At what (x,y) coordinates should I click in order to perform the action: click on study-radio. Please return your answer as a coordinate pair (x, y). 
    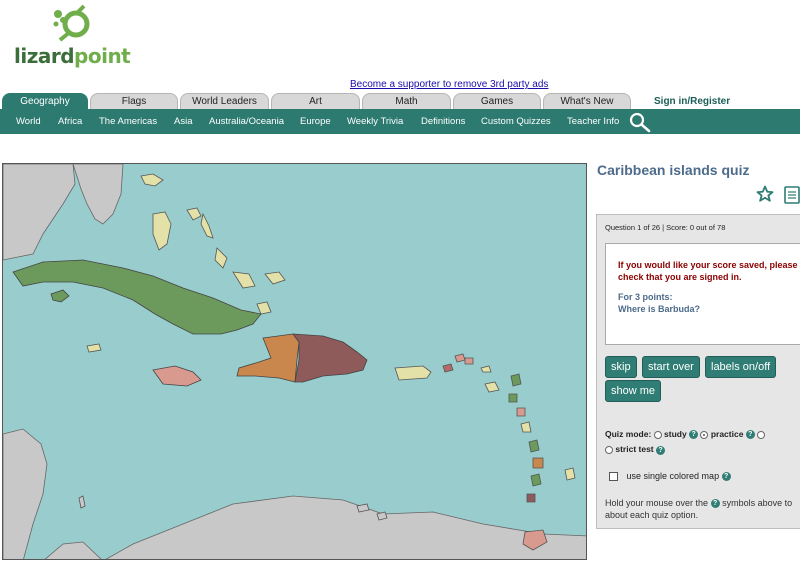
    Looking at the image, I should click on (657, 434).